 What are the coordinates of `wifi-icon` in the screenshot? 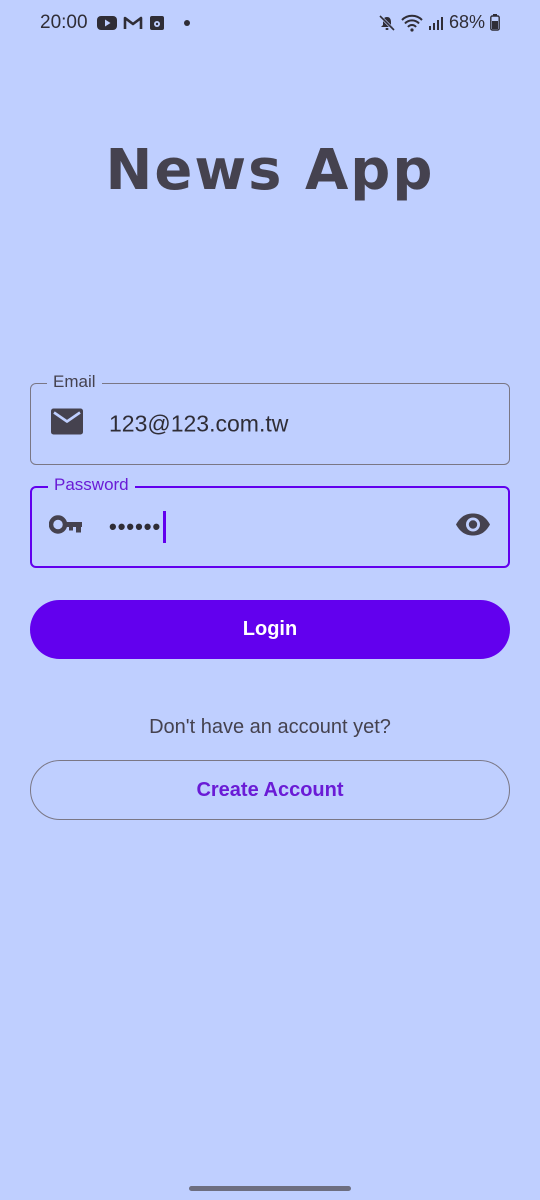 It's located at (412, 23).